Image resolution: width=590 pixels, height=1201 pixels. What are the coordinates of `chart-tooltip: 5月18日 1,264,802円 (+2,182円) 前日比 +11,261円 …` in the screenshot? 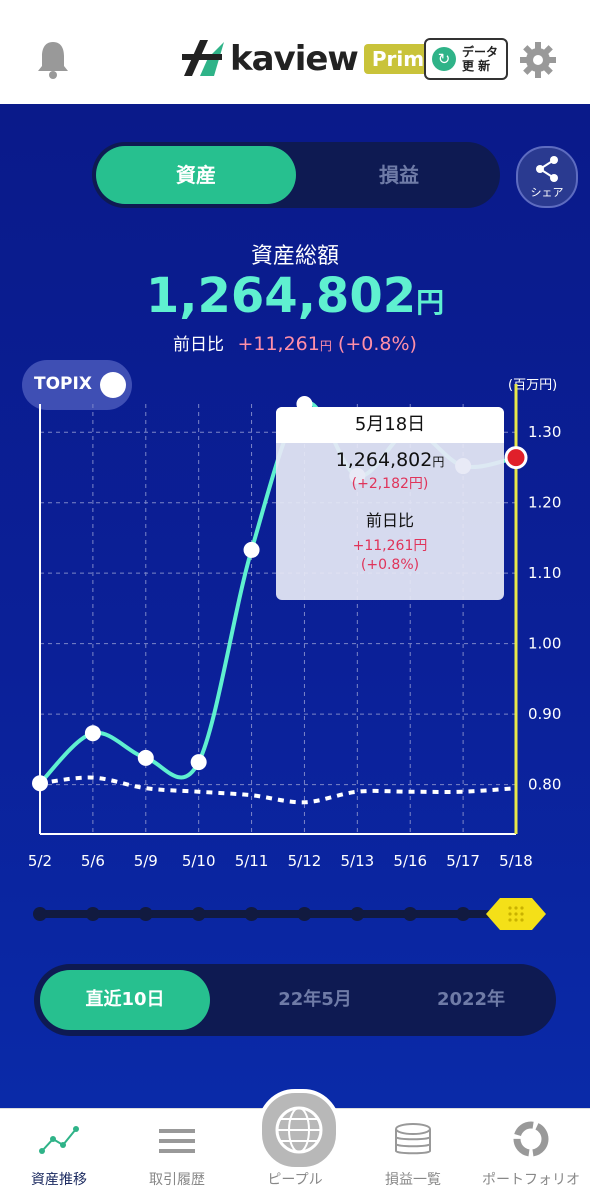 It's located at (390, 503).